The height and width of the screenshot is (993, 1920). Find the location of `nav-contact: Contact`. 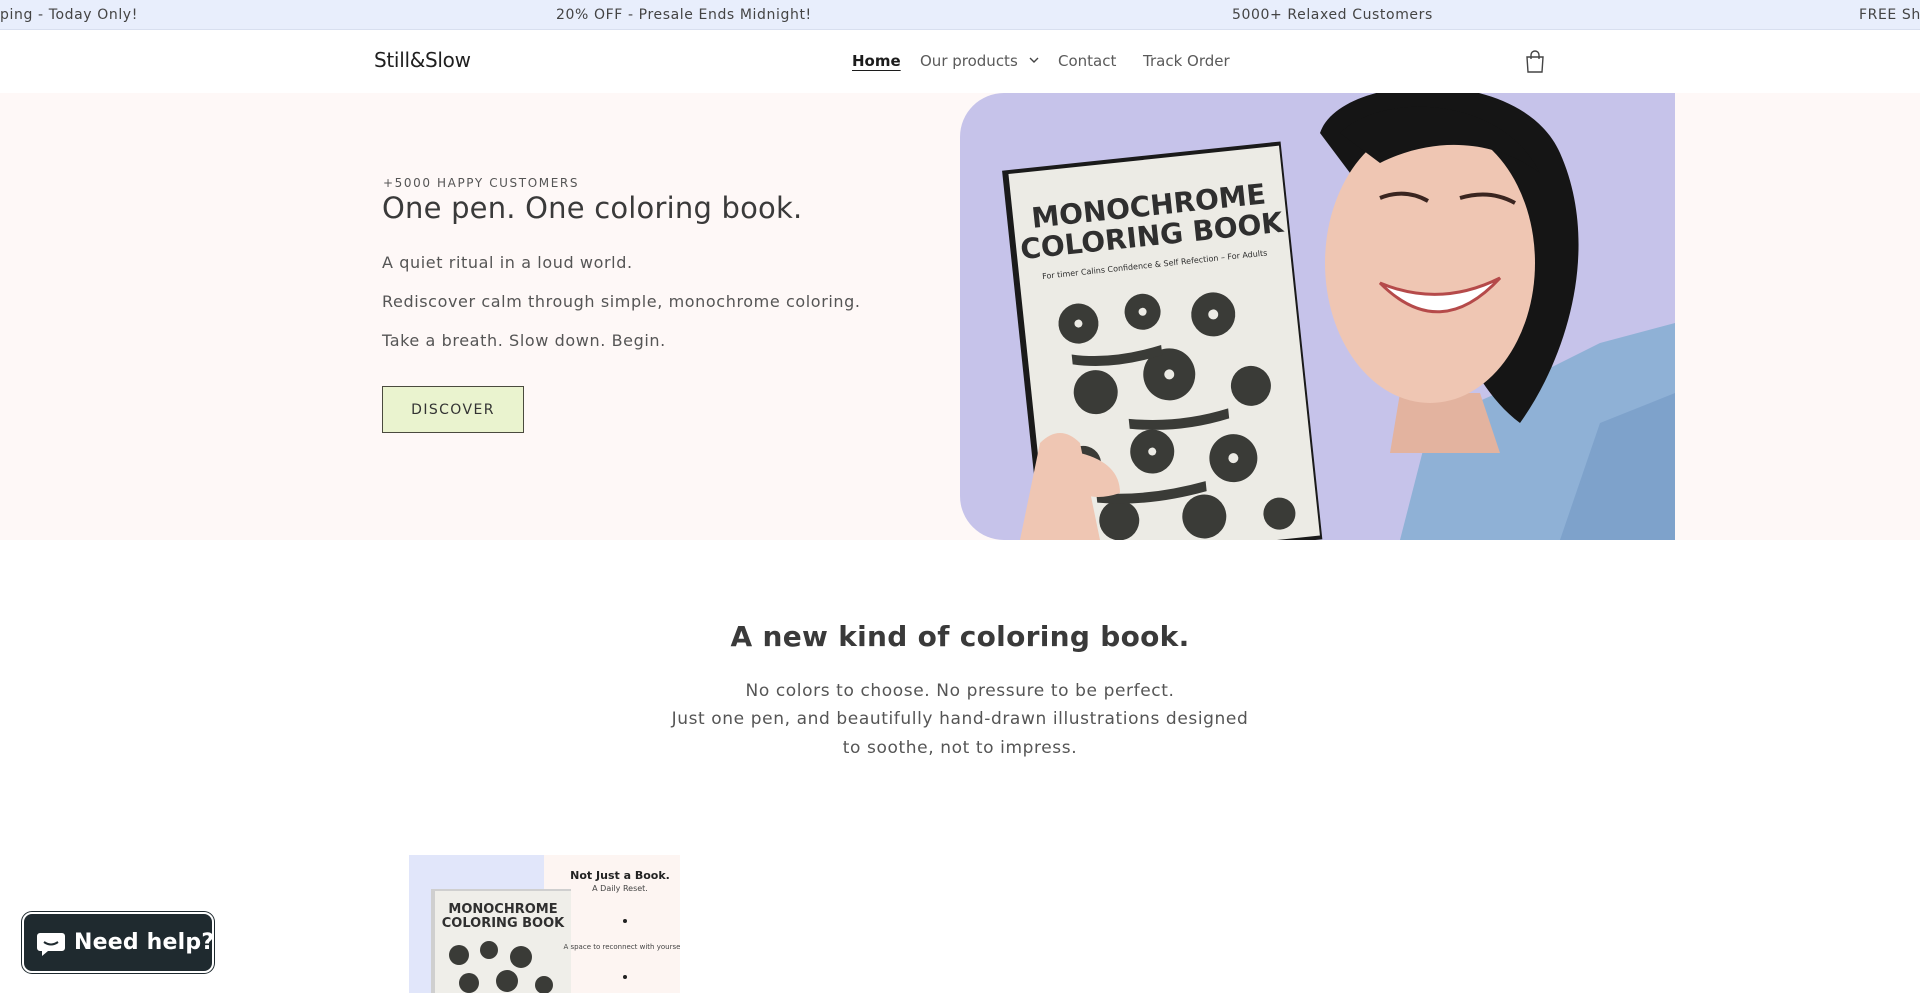

nav-contact: Contact is located at coordinates (1087, 61).